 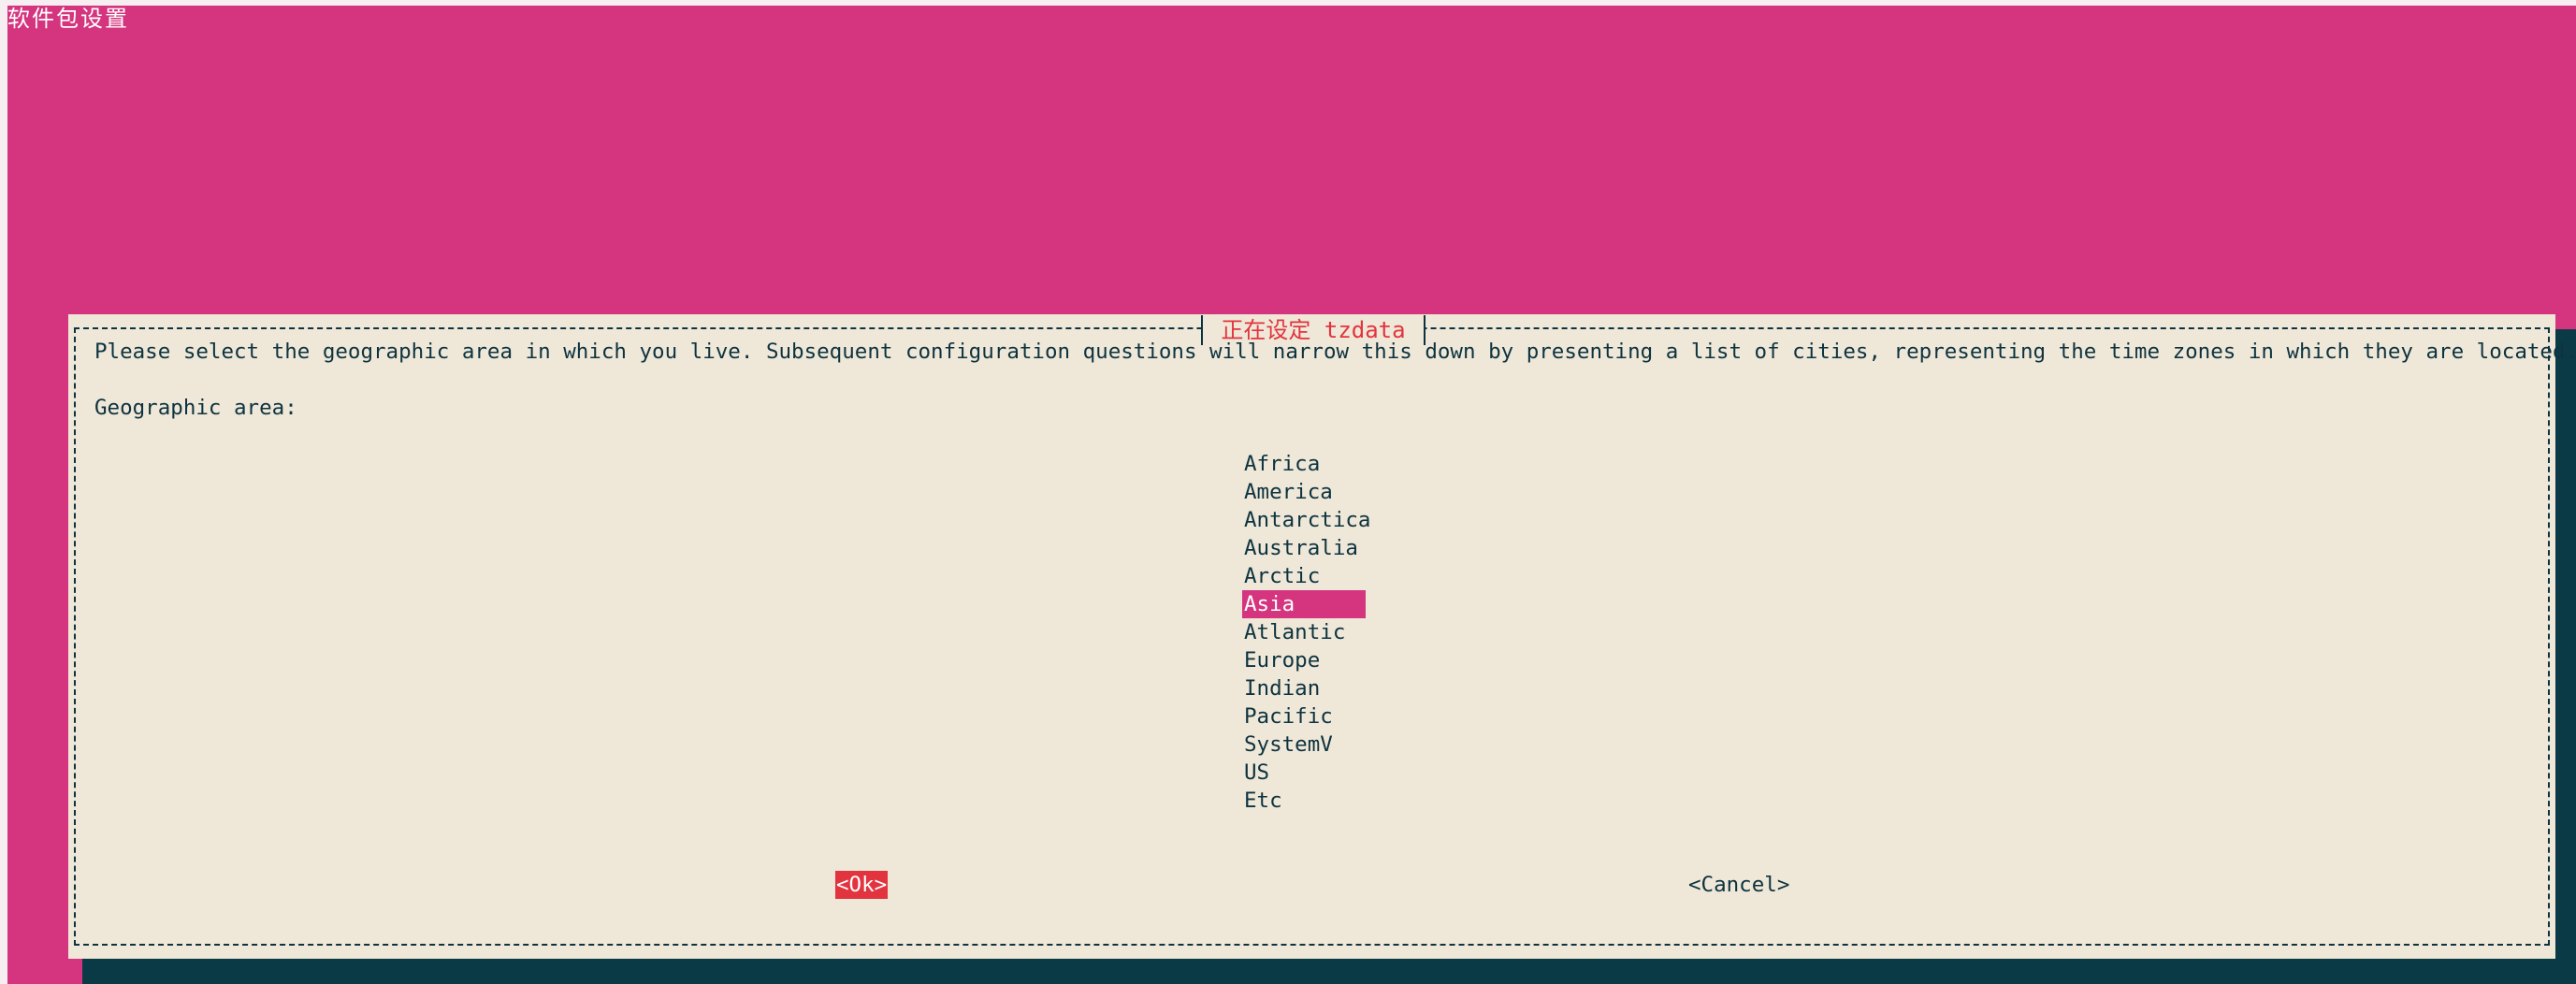 I want to click on area-option-america: America, so click(x=1304, y=492).